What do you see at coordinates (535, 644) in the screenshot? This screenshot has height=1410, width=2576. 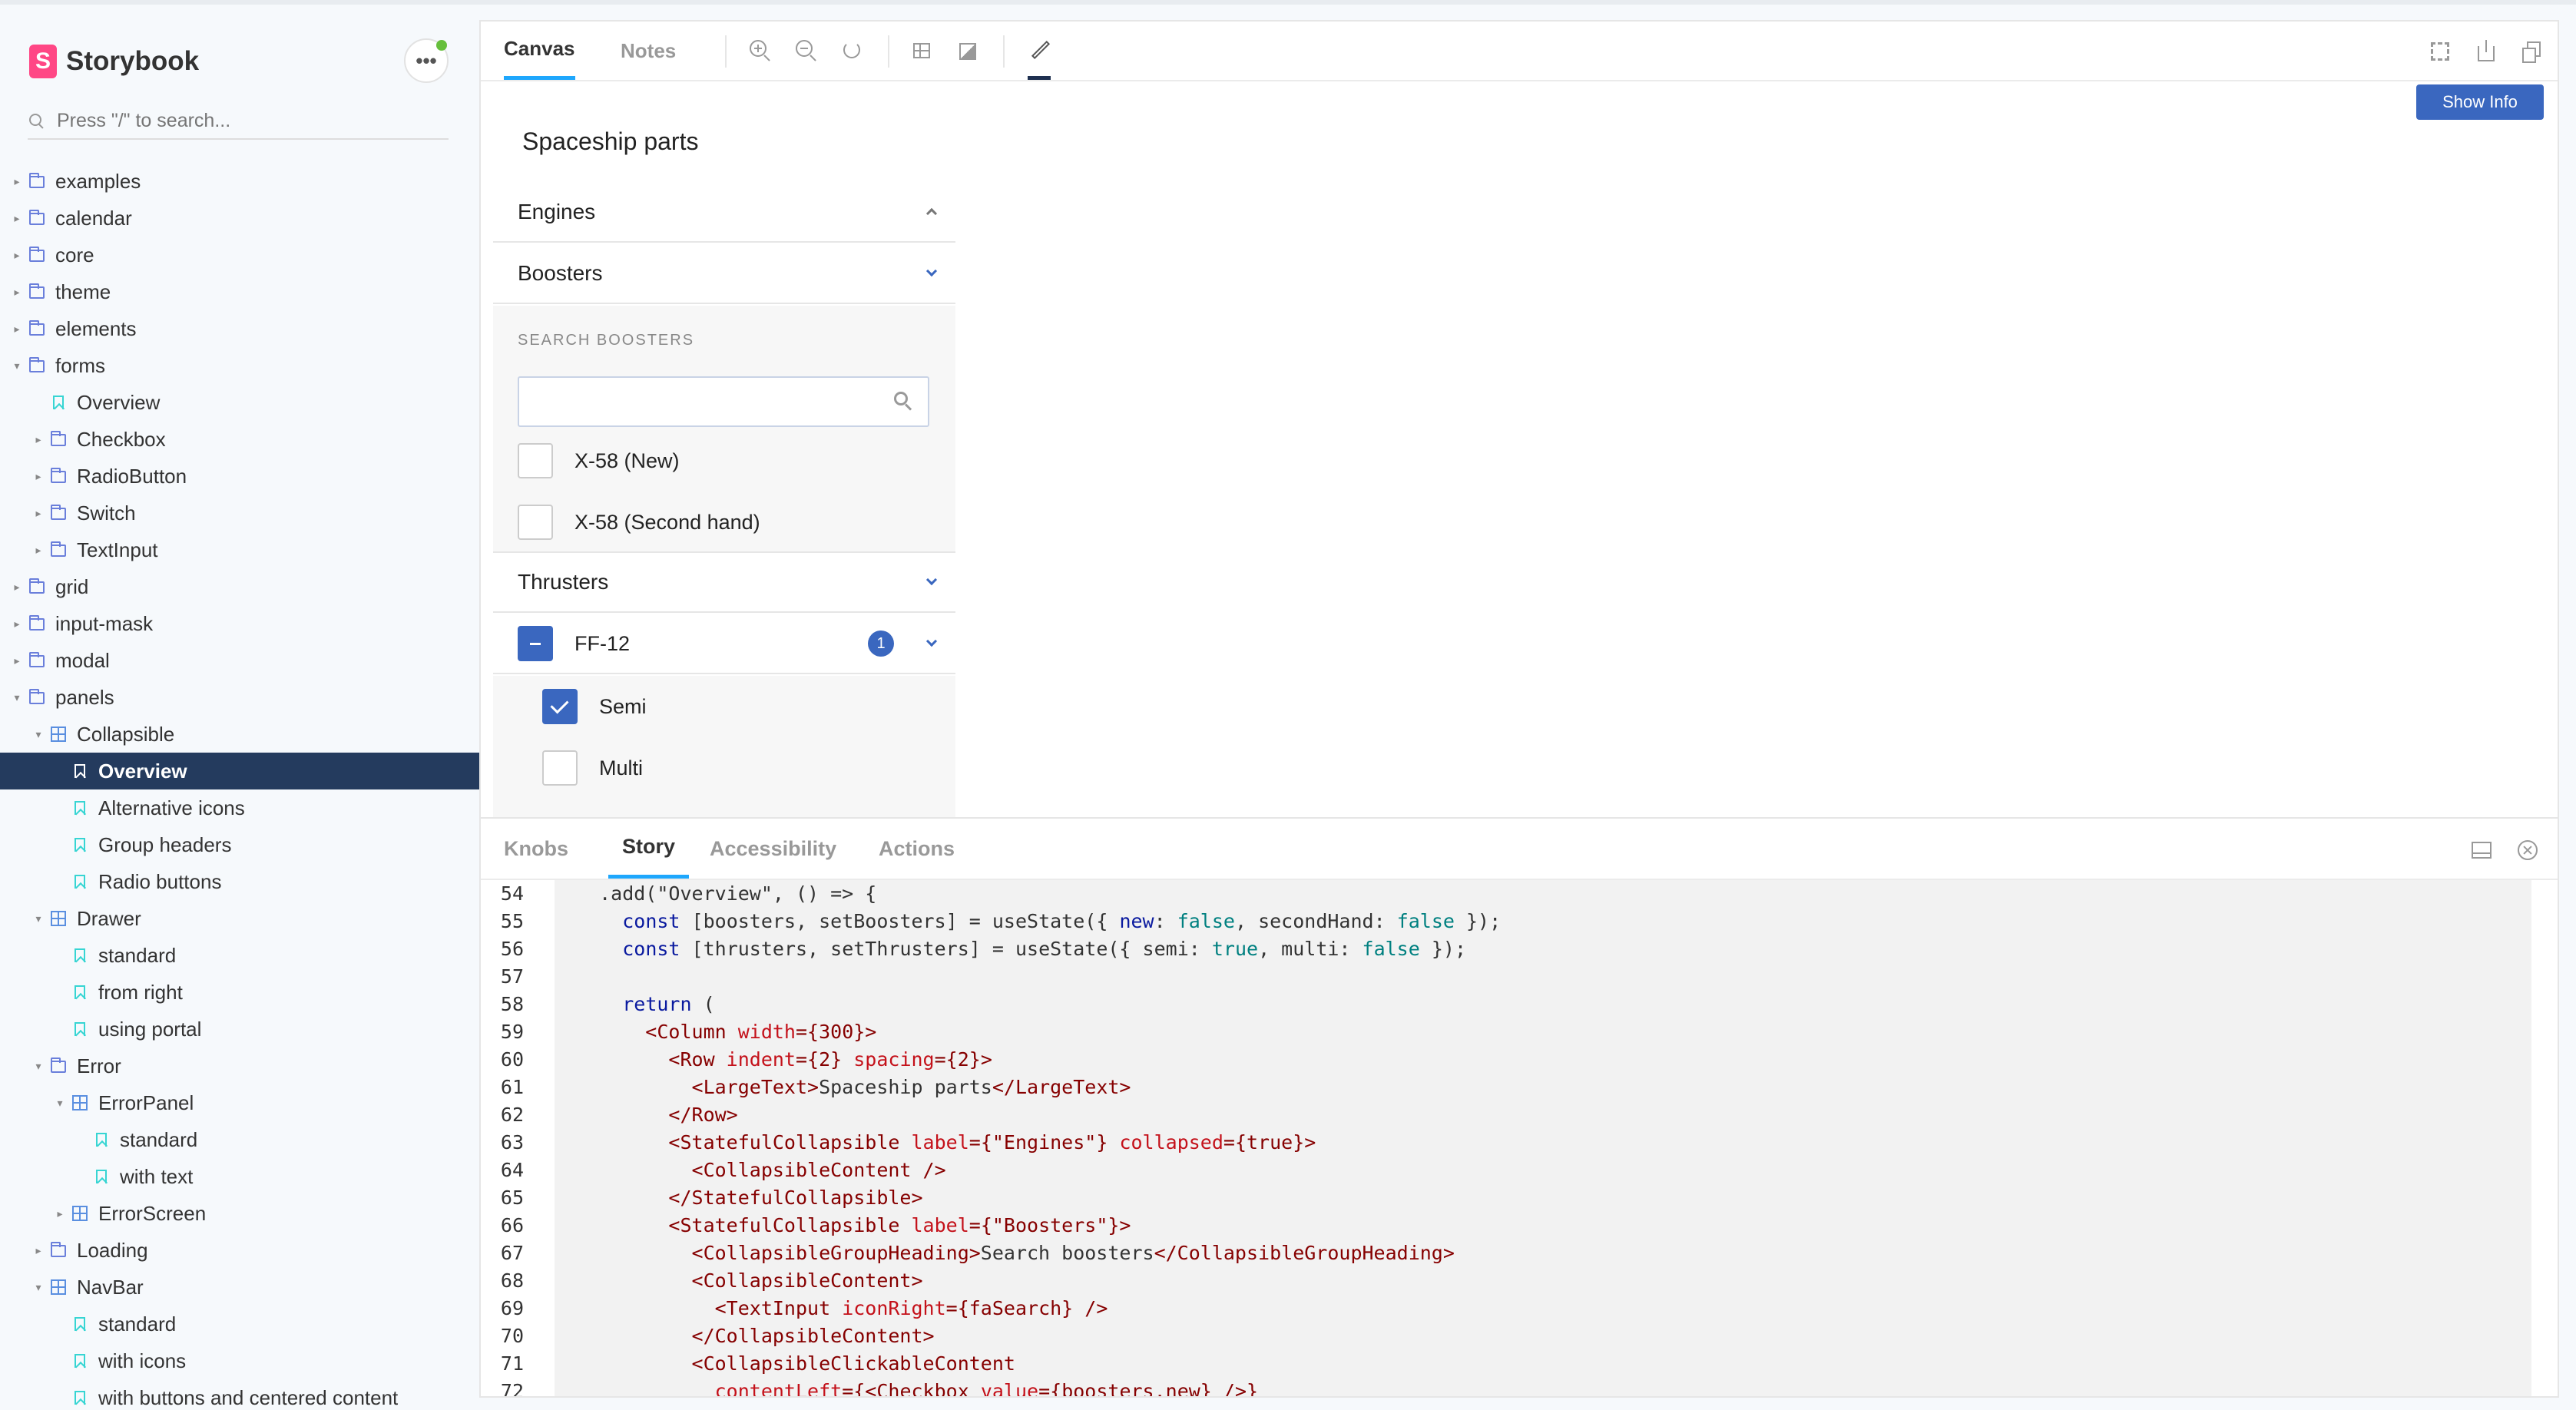 I see `checkbox-indeterminate` at bounding box center [535, 644].